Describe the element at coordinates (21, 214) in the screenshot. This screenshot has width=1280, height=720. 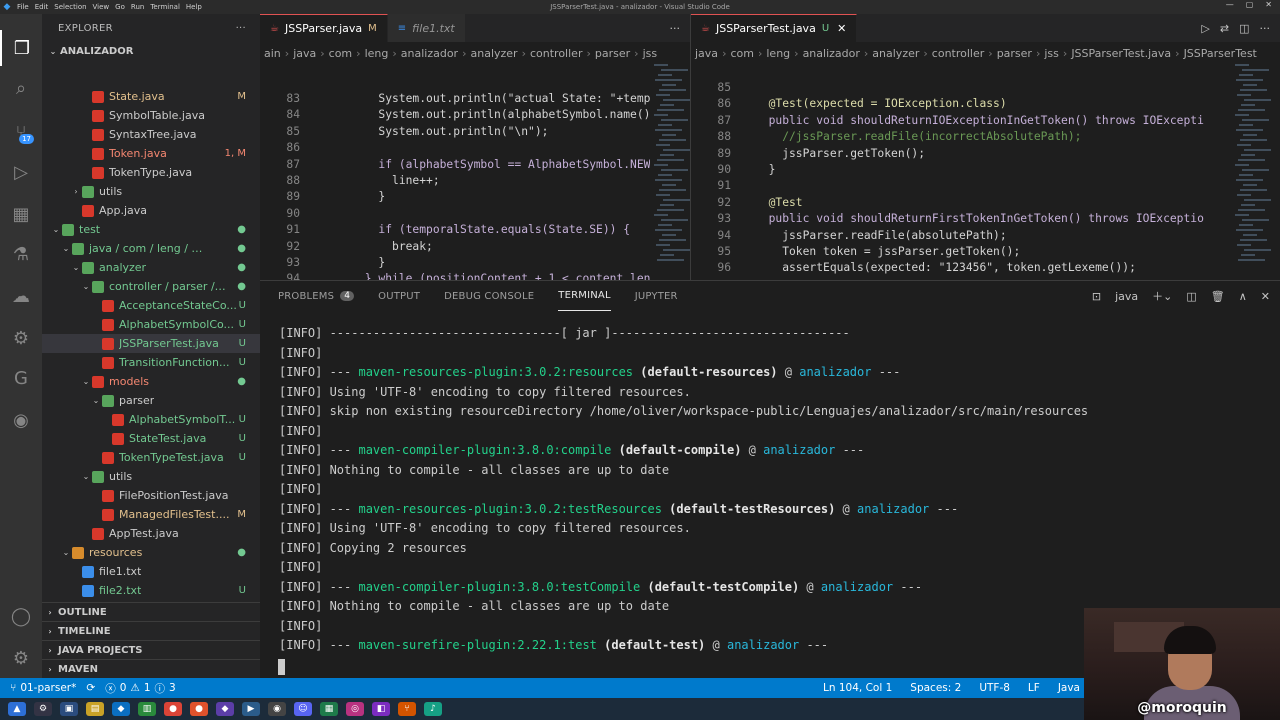
I see `extensions-icon: ▦` at that location.